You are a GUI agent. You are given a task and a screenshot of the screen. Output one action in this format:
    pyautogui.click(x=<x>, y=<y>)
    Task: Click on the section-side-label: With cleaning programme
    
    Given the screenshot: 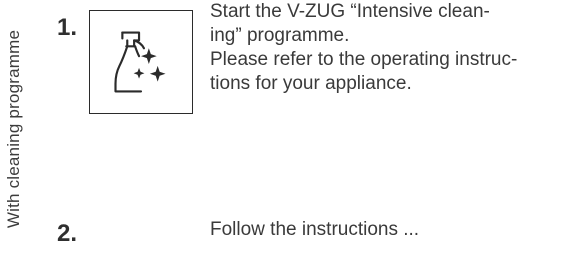 What is the action you would take?
    pyautogui.click(x=13, y=129)
    